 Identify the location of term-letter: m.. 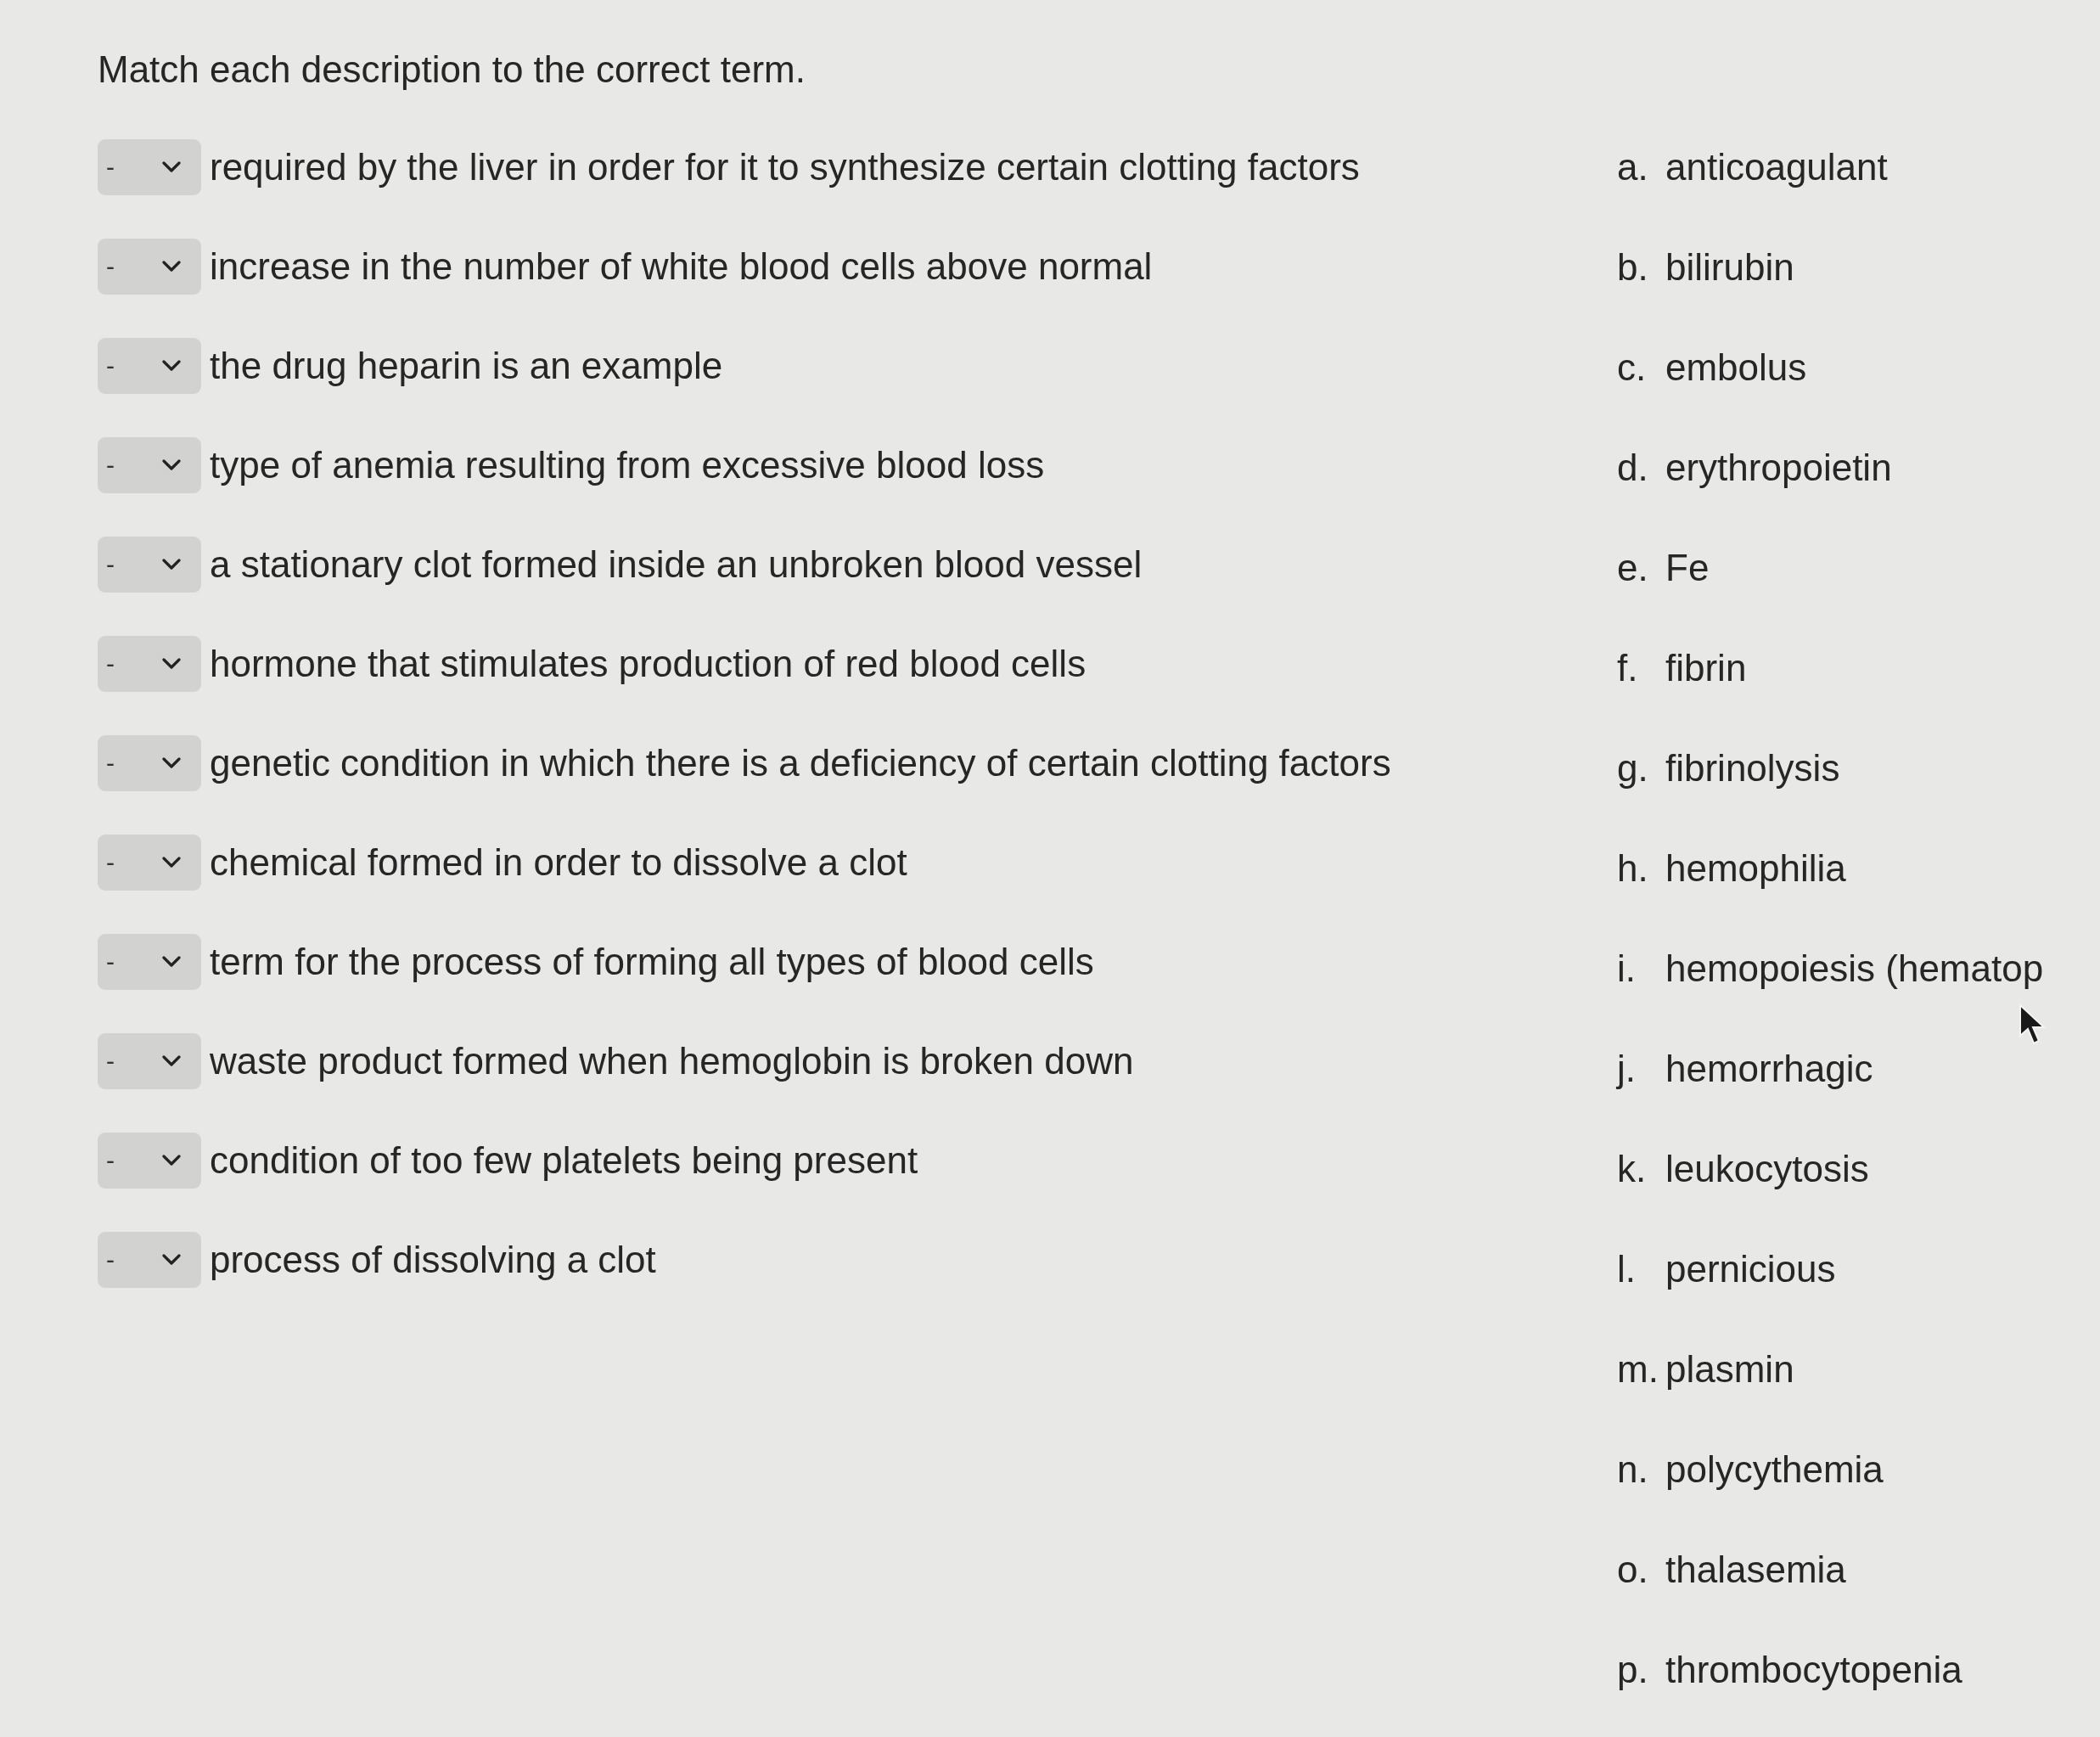
(1638, 1369).